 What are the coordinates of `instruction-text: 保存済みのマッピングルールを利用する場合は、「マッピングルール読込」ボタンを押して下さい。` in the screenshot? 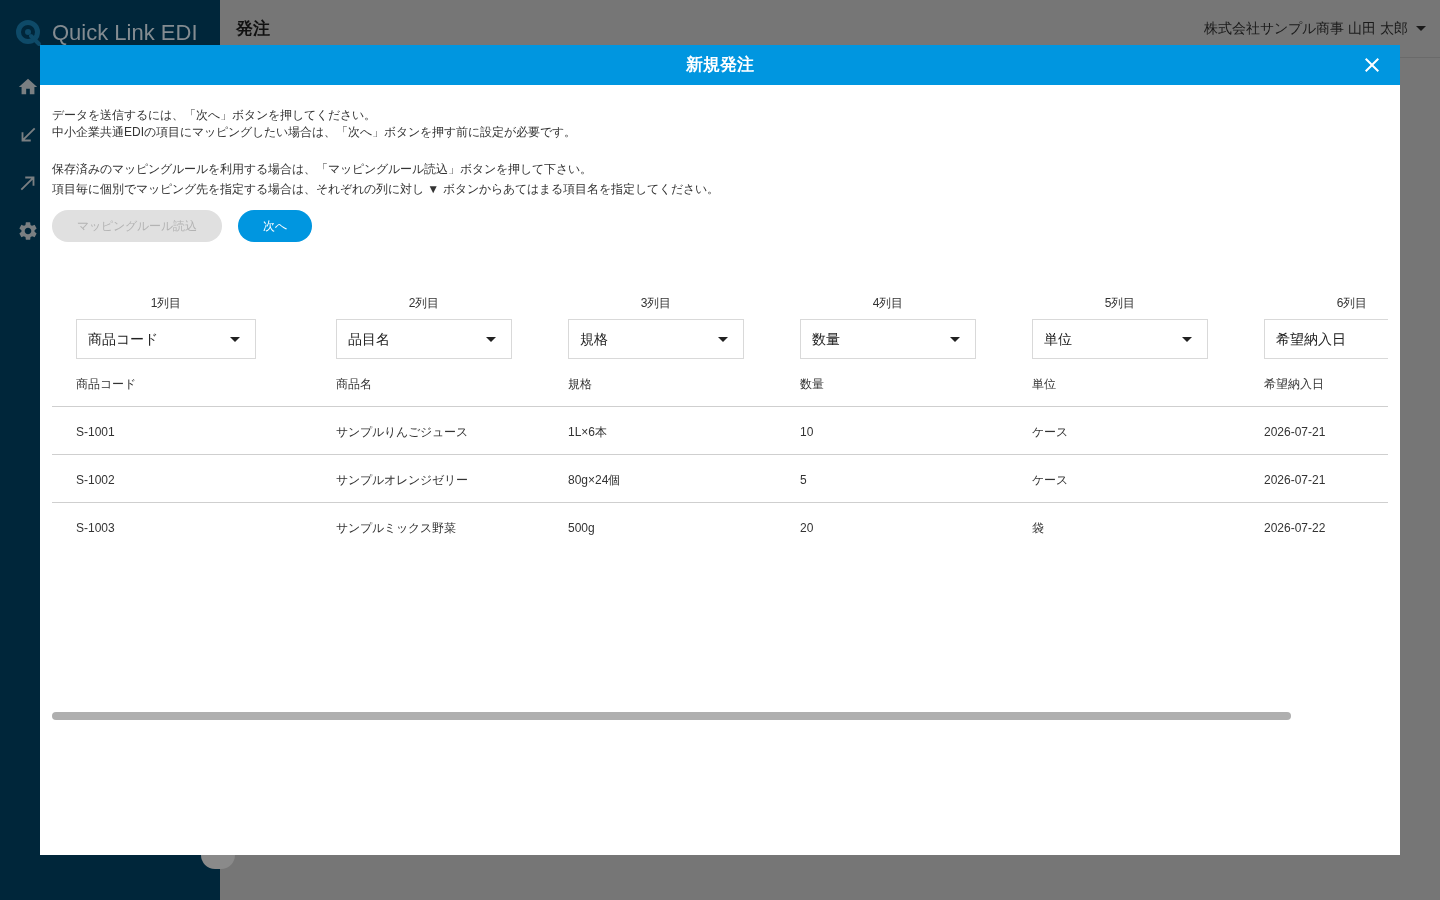 It's located at (322, 169).